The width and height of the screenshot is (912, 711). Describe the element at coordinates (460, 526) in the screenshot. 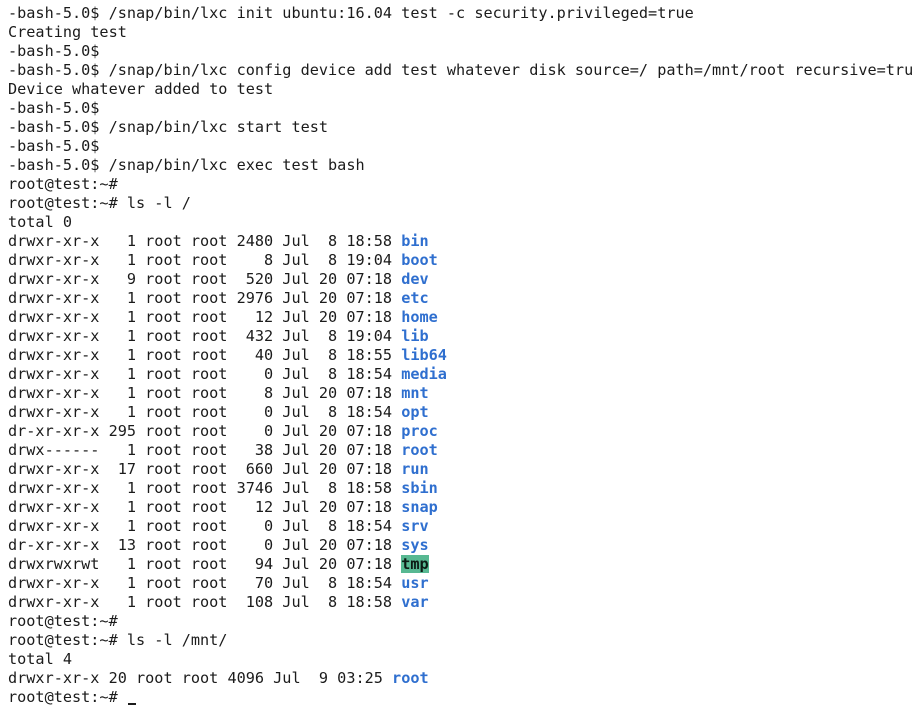

I see `ls-entry-line: drwxr-xr-x 1 root root 0 Jul 8 18:54 srv` at that location.